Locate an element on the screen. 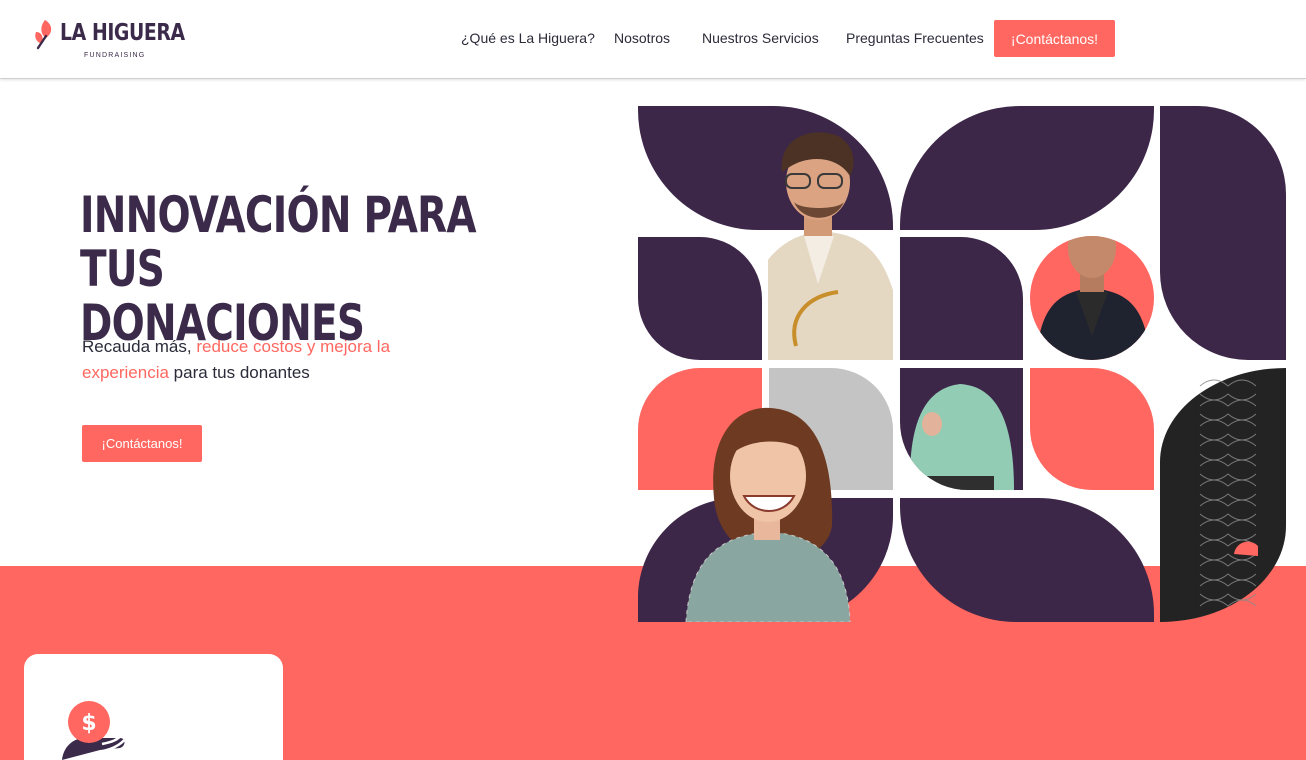 The width and height of the screenshot is (1306, 760). hero-title-line1: INNOVACIÓN PARA TUS is located at coordinates (278, 242).